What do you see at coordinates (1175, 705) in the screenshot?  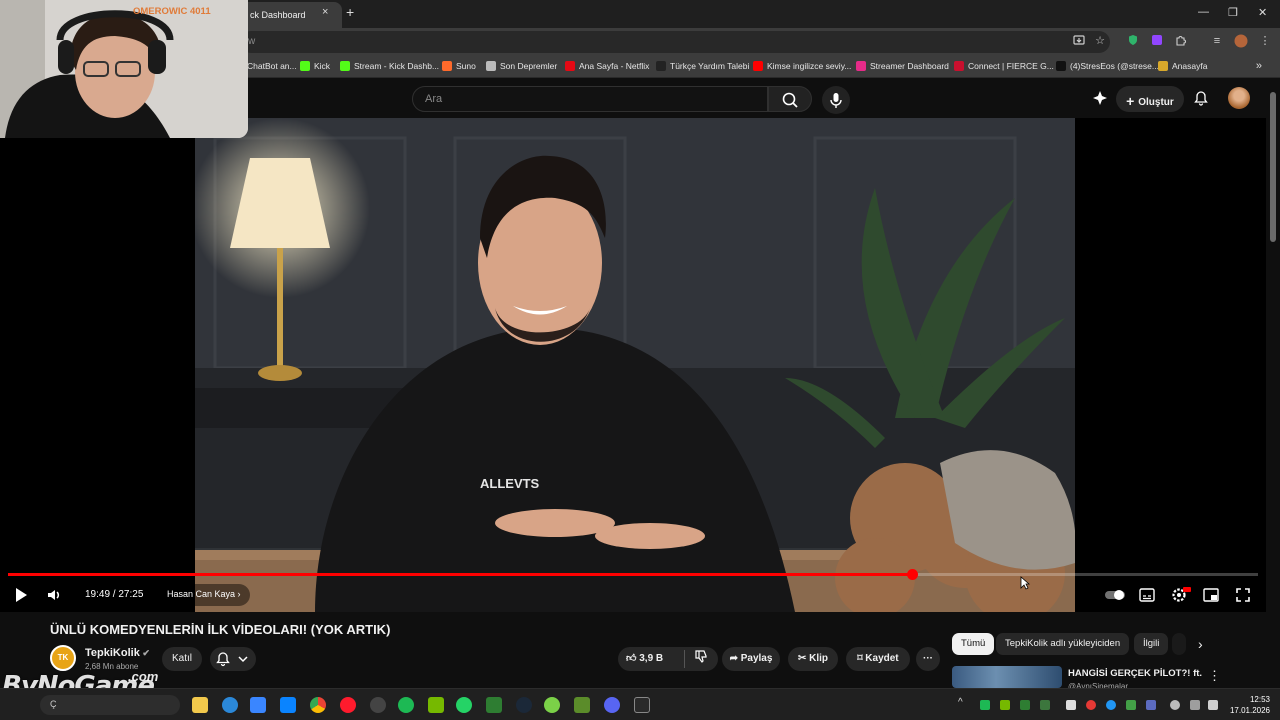 I see `microphone-tray-icon` at bounding box center [1175, 705].